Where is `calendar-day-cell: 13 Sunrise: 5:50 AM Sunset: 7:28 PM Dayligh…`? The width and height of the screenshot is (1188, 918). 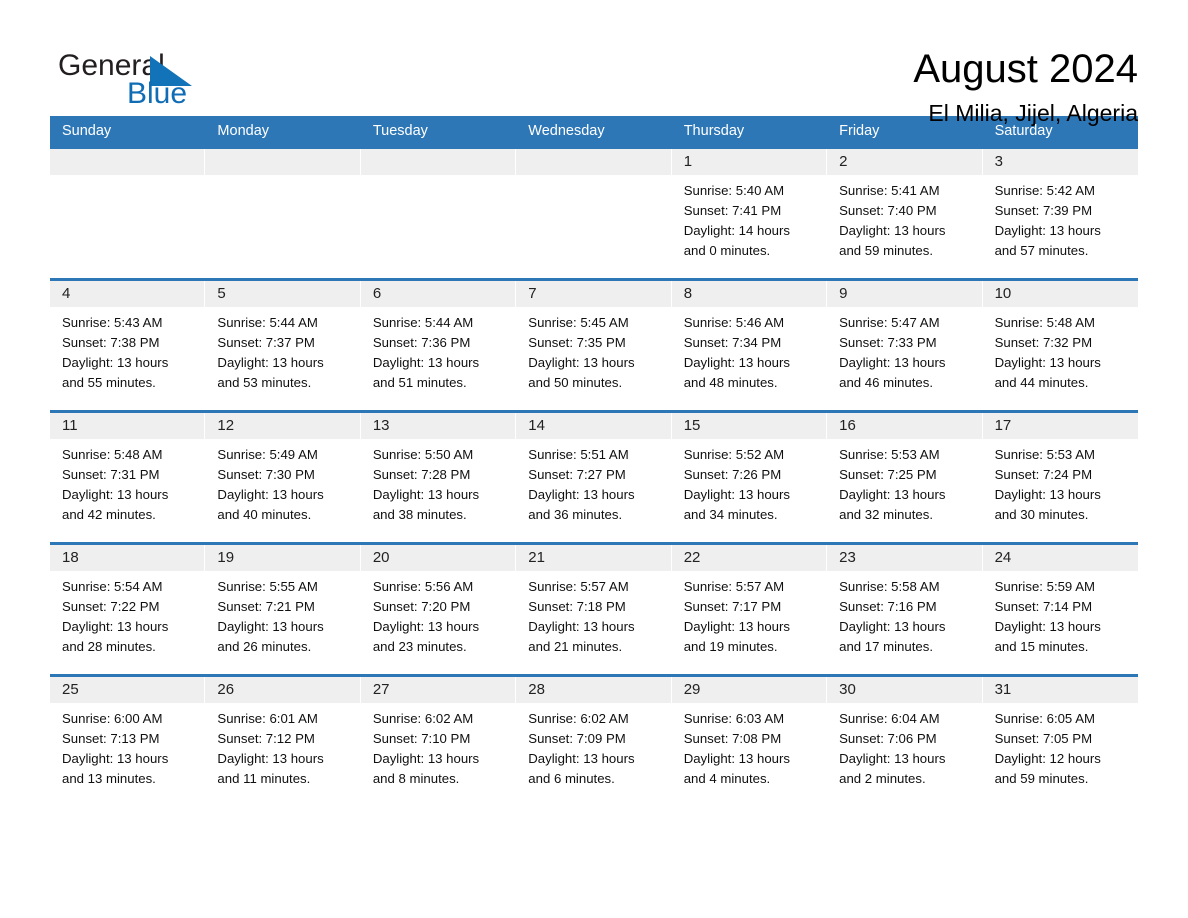
calendar-day-cell: 13 Sunrise: 5:50 AM Sunset: 7:28 PM Dayligh… is located at coordinates (438, 477).